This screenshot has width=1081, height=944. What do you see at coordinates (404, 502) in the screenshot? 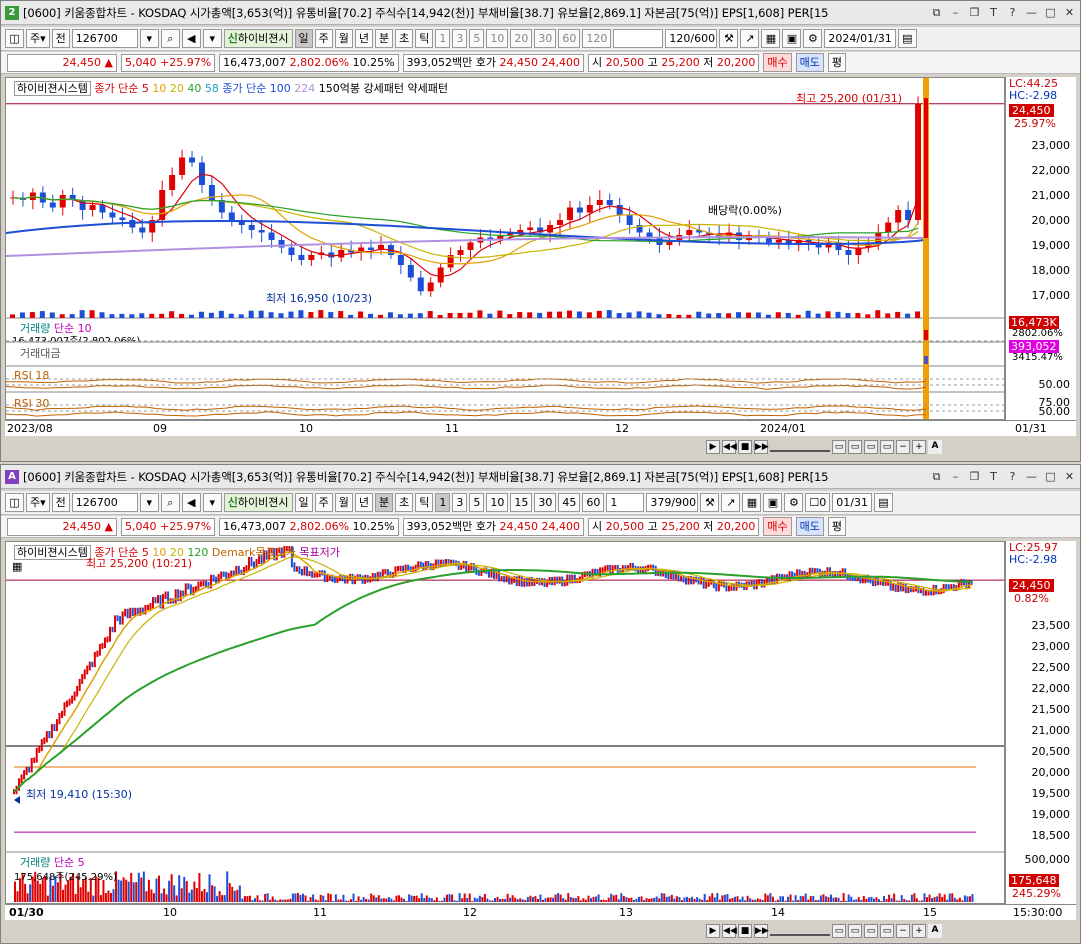
I see `period-second: 초` at bounding box center [404, 502].